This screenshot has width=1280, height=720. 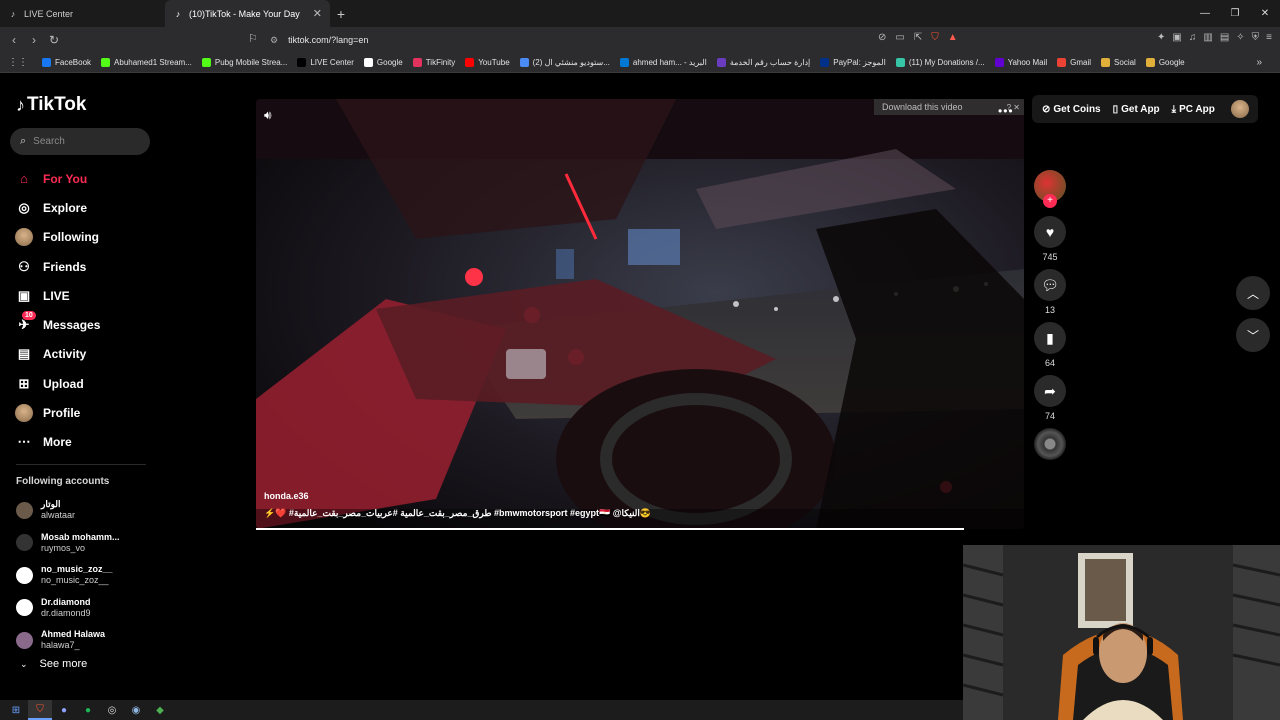 What do you see at coordinates (86, 543) in the screenshot?
I see `following-account-item: Mosab mohamm... ruymos_vo` at bounding box center [86, 543].